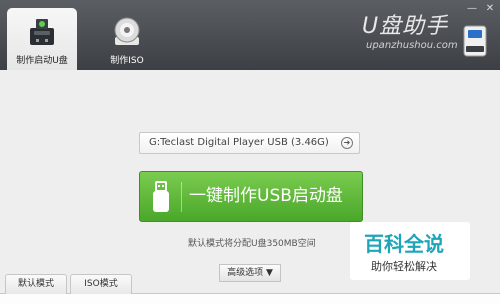 The height and width of the screenshot is (304, 500). What do you see at coordinates (101, 284) in the screenshot?
I see `tab-iso-mode: ISO模式` at bounding box center [101, 284].